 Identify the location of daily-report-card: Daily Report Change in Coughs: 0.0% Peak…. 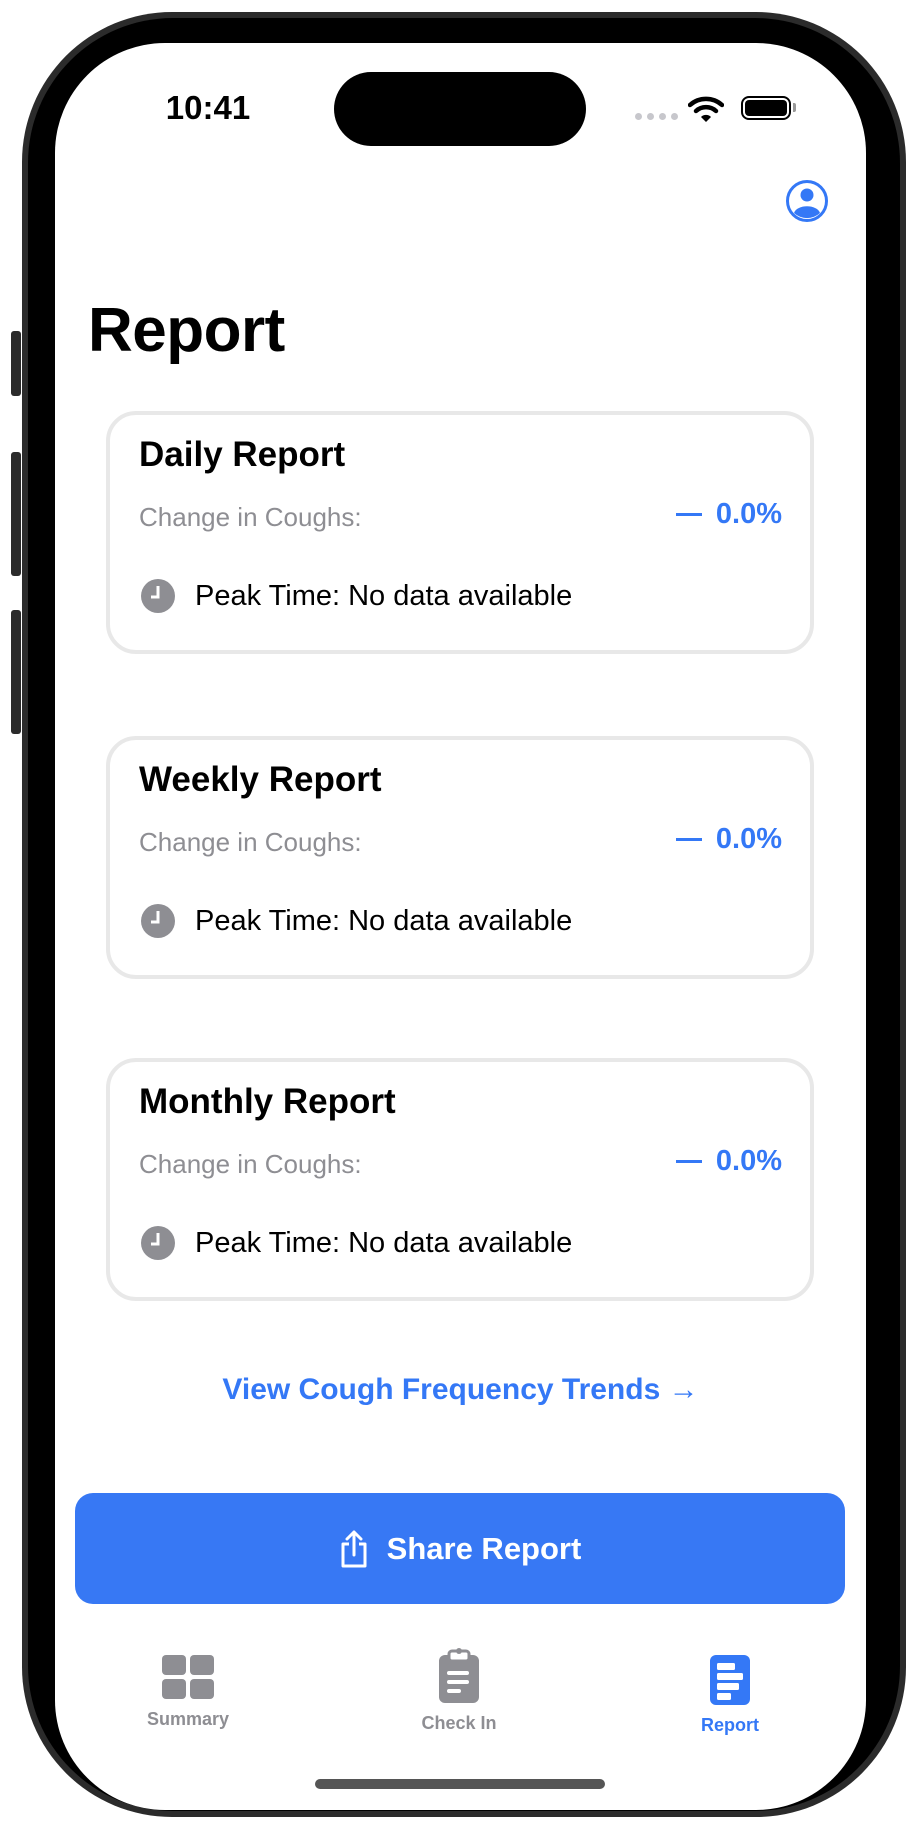
(460, 532).